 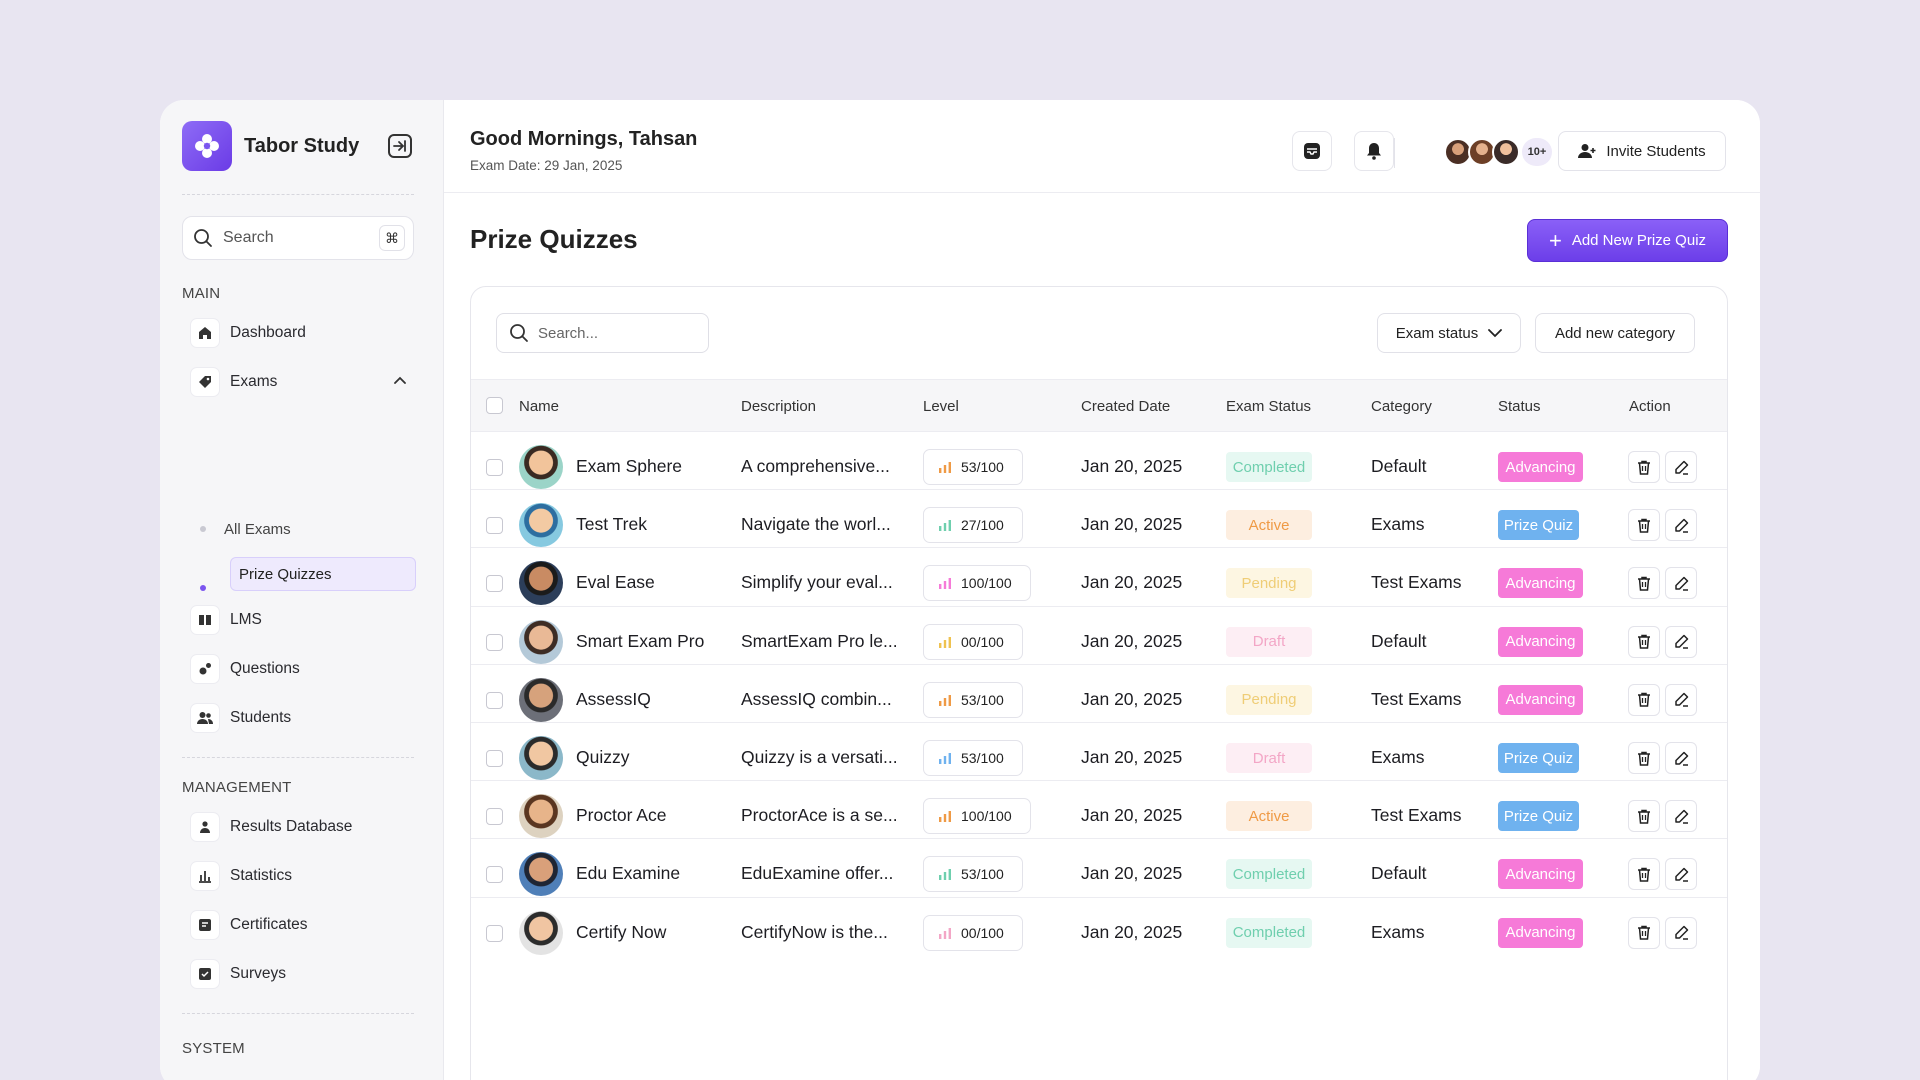 I want to click on col-level: Level, so click(x=941, y=406).